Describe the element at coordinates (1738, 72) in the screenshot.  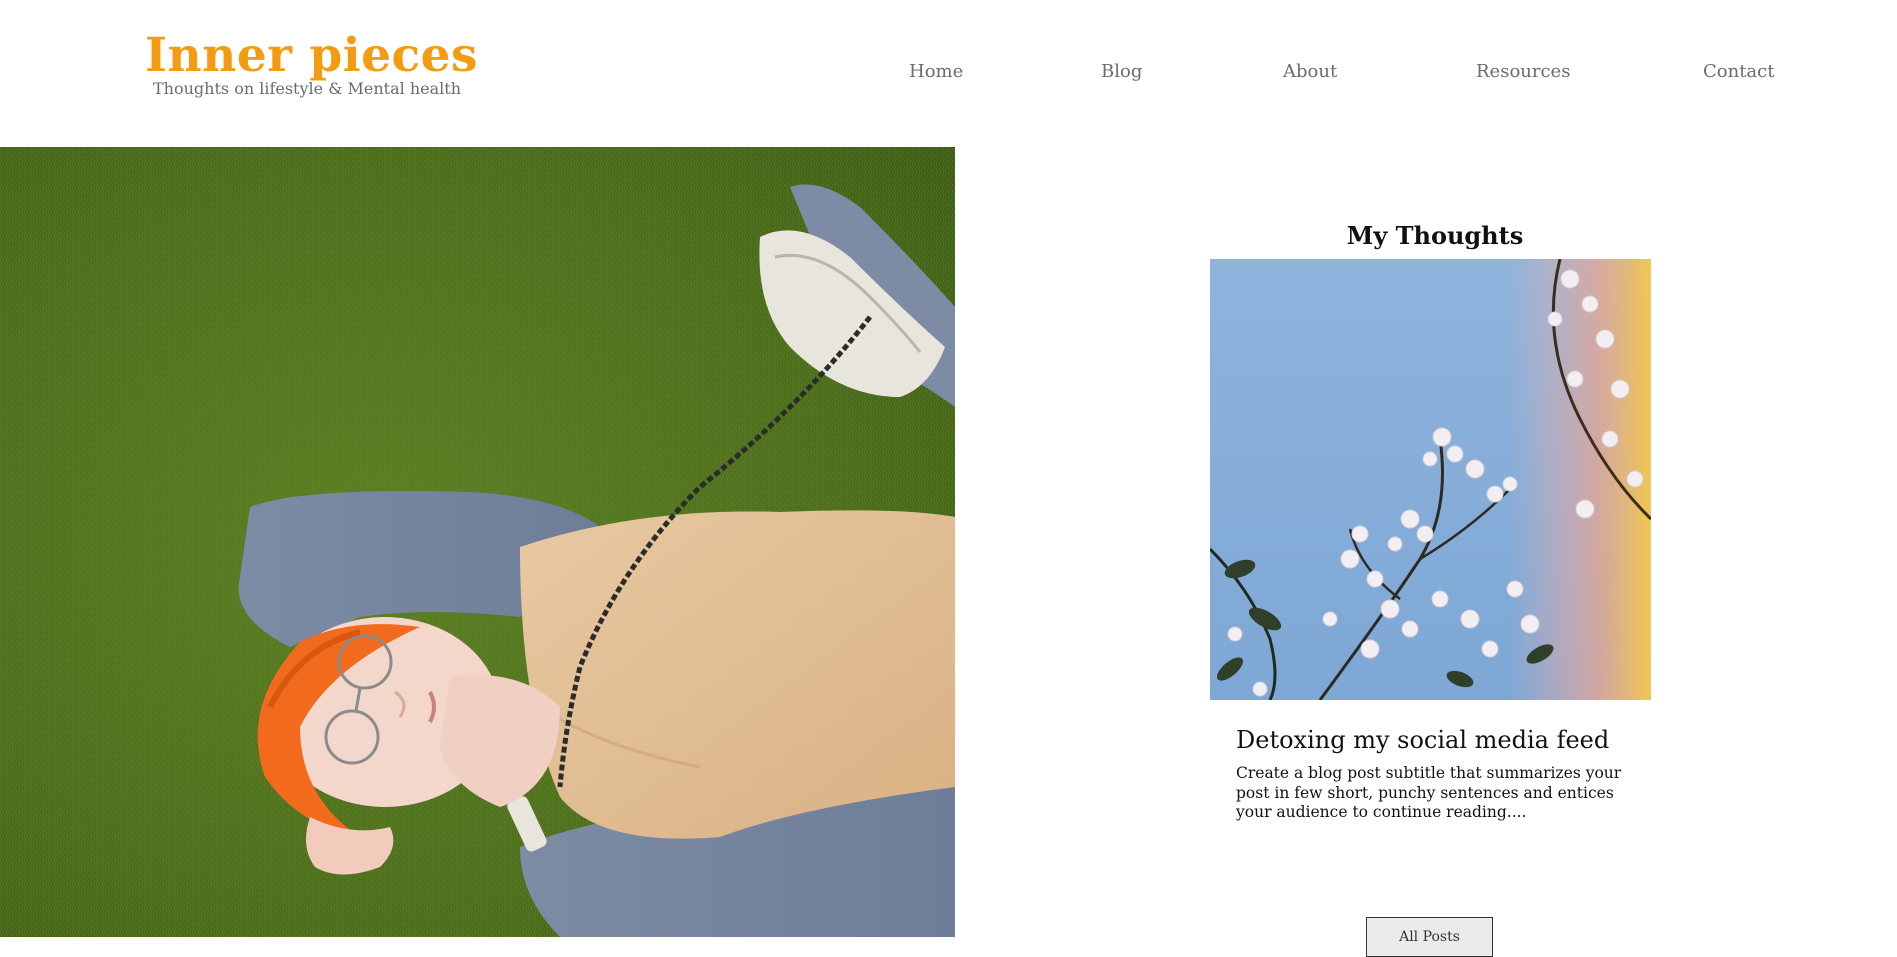
I see `nav-item-contact: Contact` at that location.